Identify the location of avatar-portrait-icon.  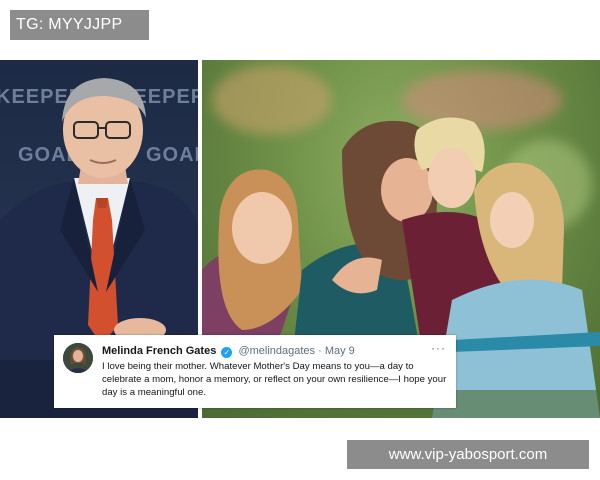
(78, 358).